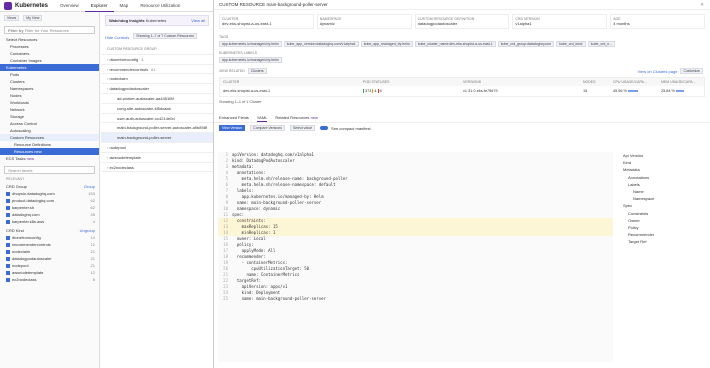  What do you see at coordinates (49, 60) in the screenshot?
I see `sidebar-item-container-images: Container Images` at bounding box center [49, 60].